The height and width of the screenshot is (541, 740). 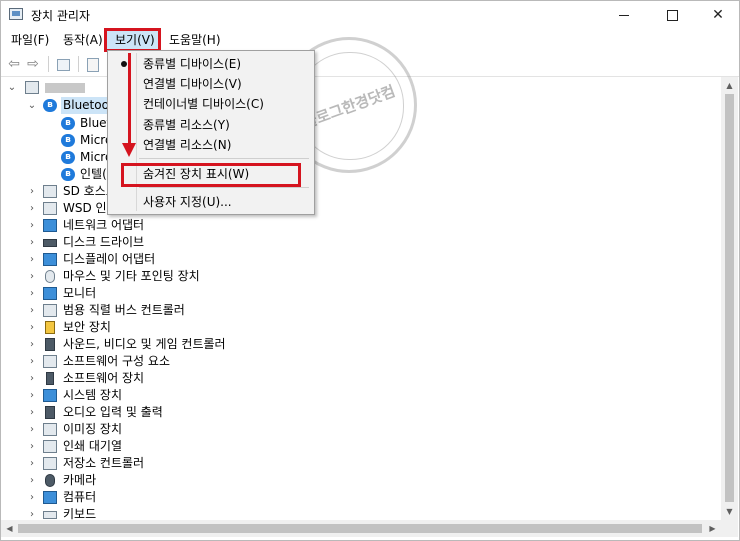 What do you see at coordinates (50, 344) in the screenshot?
I see `speaker-icon` at bounding box center [50, 344].